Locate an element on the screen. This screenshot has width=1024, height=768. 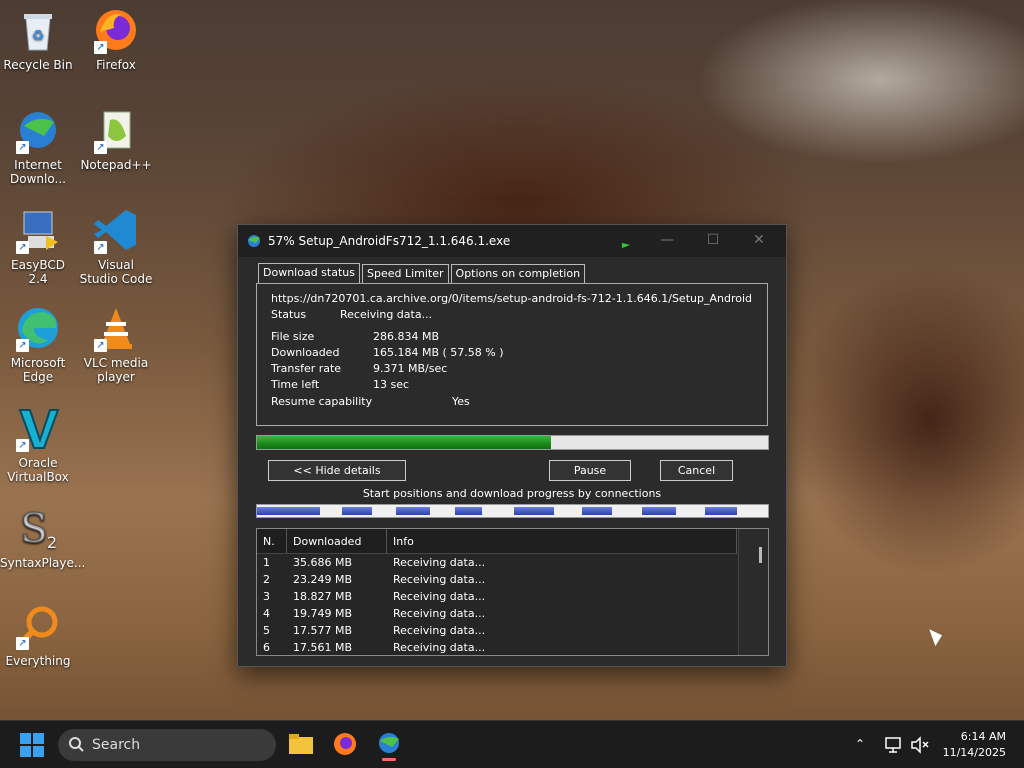
desktop-icon-vscode: ↗ Visual Studio Code is located at coordinates (116, 246).